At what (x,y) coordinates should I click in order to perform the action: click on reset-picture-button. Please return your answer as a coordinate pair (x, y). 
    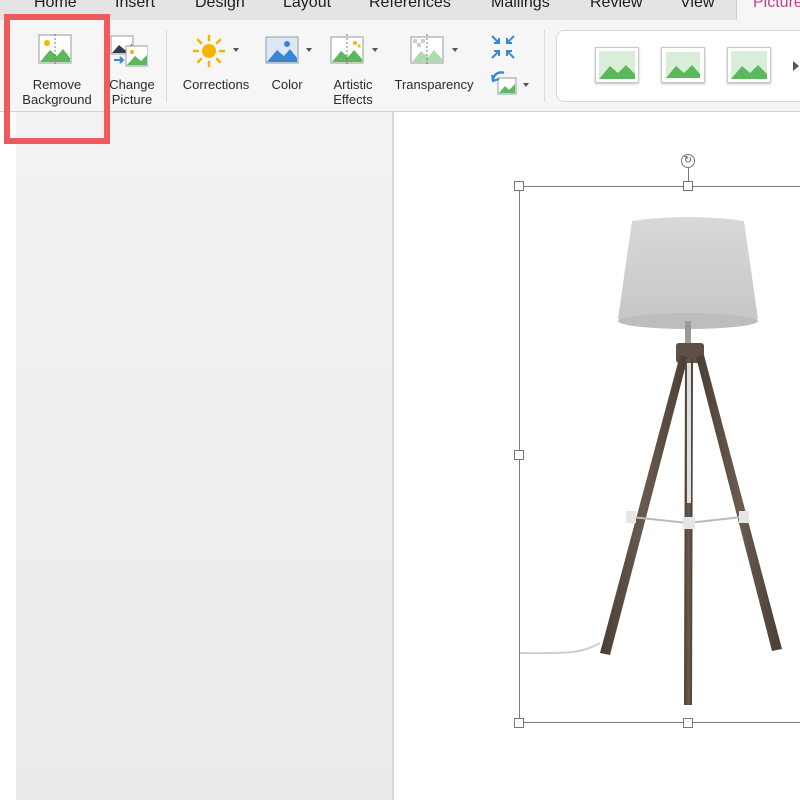
    Looking at the image, I should click on (510, 84).